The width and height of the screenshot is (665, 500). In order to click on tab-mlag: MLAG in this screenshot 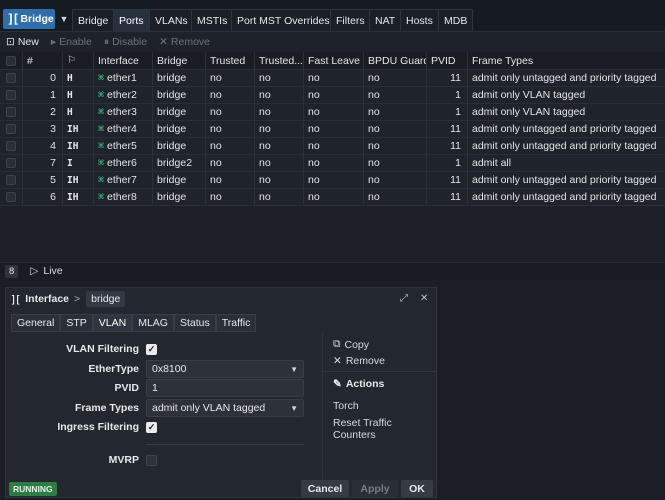, I will do `click(153, 323)`.